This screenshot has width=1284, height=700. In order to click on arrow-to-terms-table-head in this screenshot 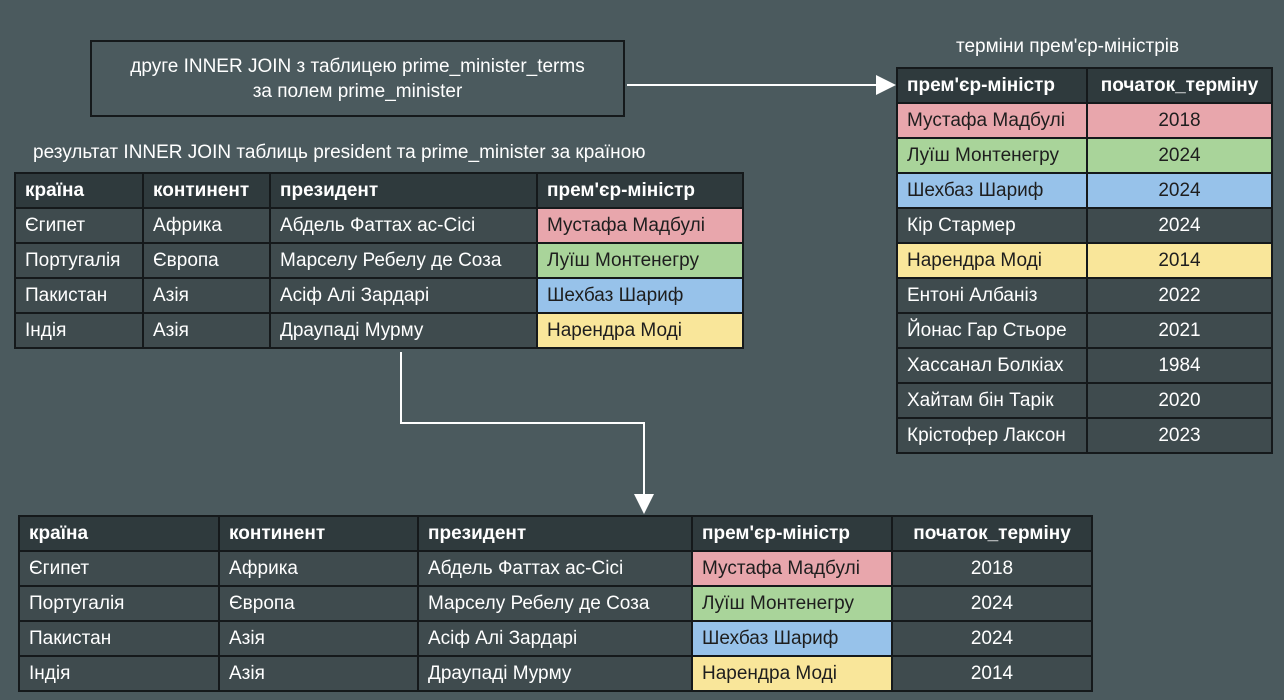, I will do `click(886, 85)`.